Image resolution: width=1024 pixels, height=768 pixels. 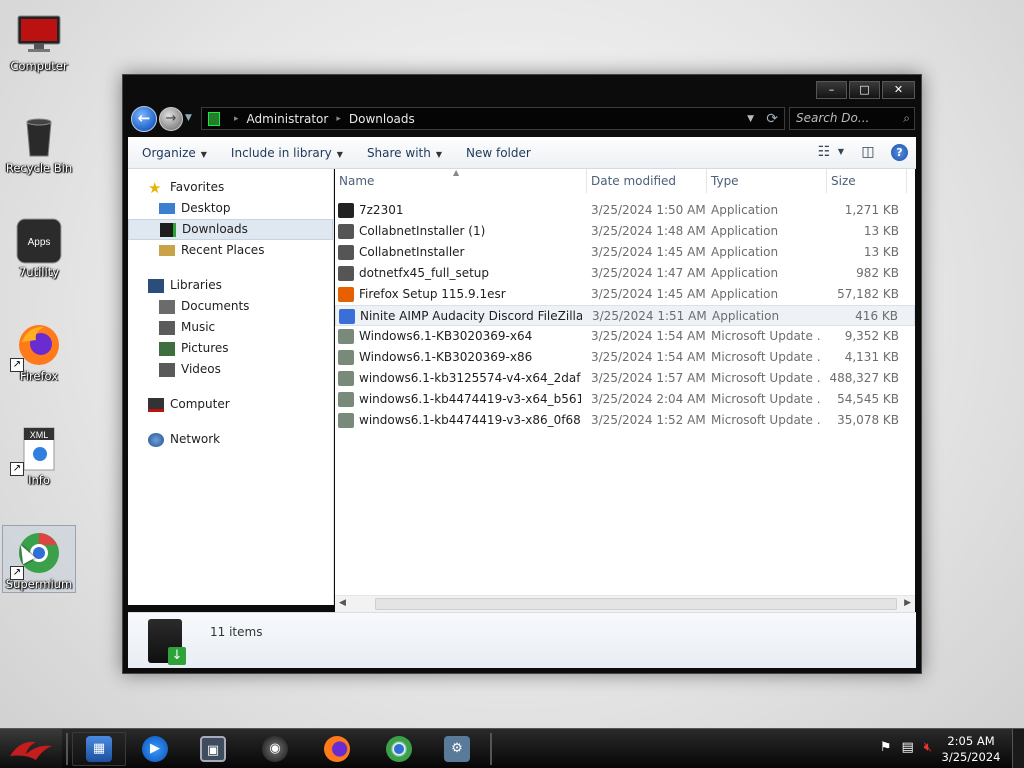 What do you see at coordinates (230, 285) in the screenshot?
I see `nav-libraries: Libraries` at bounding box center [230, 285].